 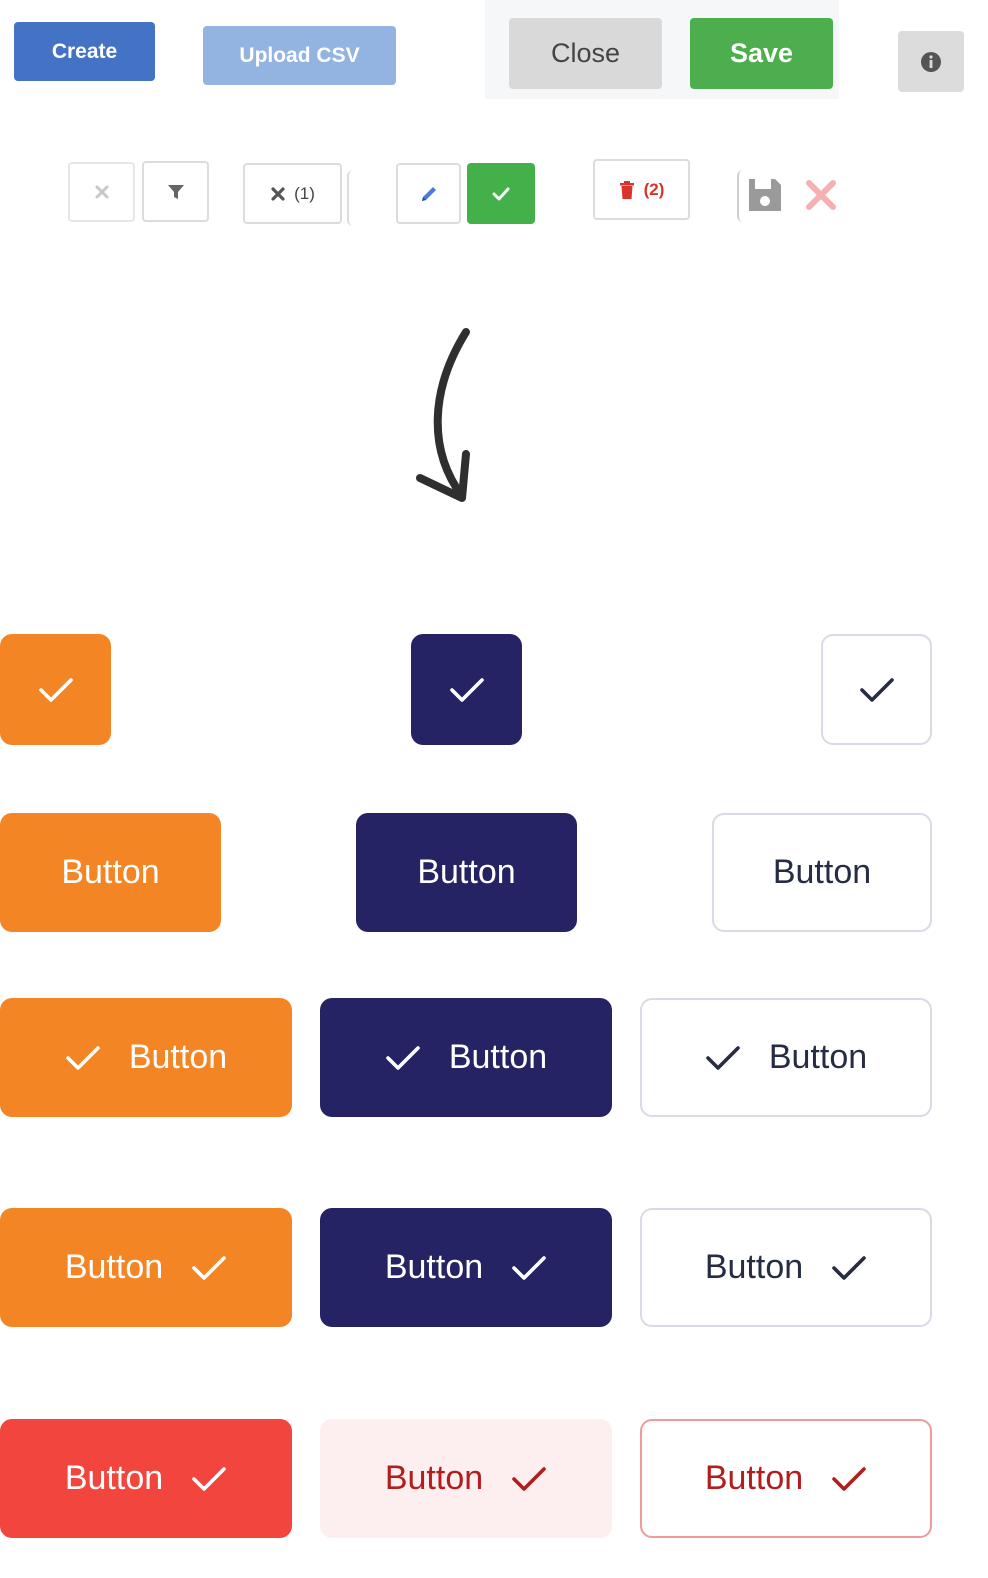 What do you see at coordinates (299, 55) in the screenshot?
I see `upload-csv-button: Upload CSV` at bounding box center [299, 55].